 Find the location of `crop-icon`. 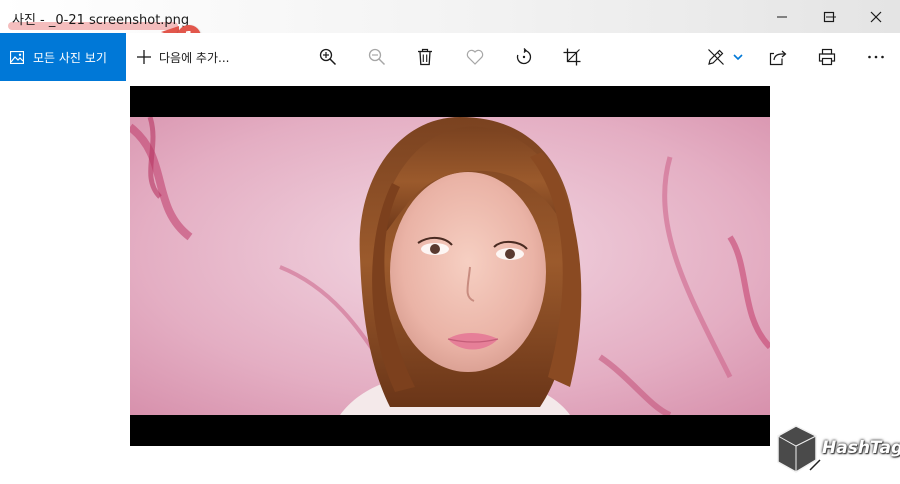

crop-icon is located at coordinates (572, 57).